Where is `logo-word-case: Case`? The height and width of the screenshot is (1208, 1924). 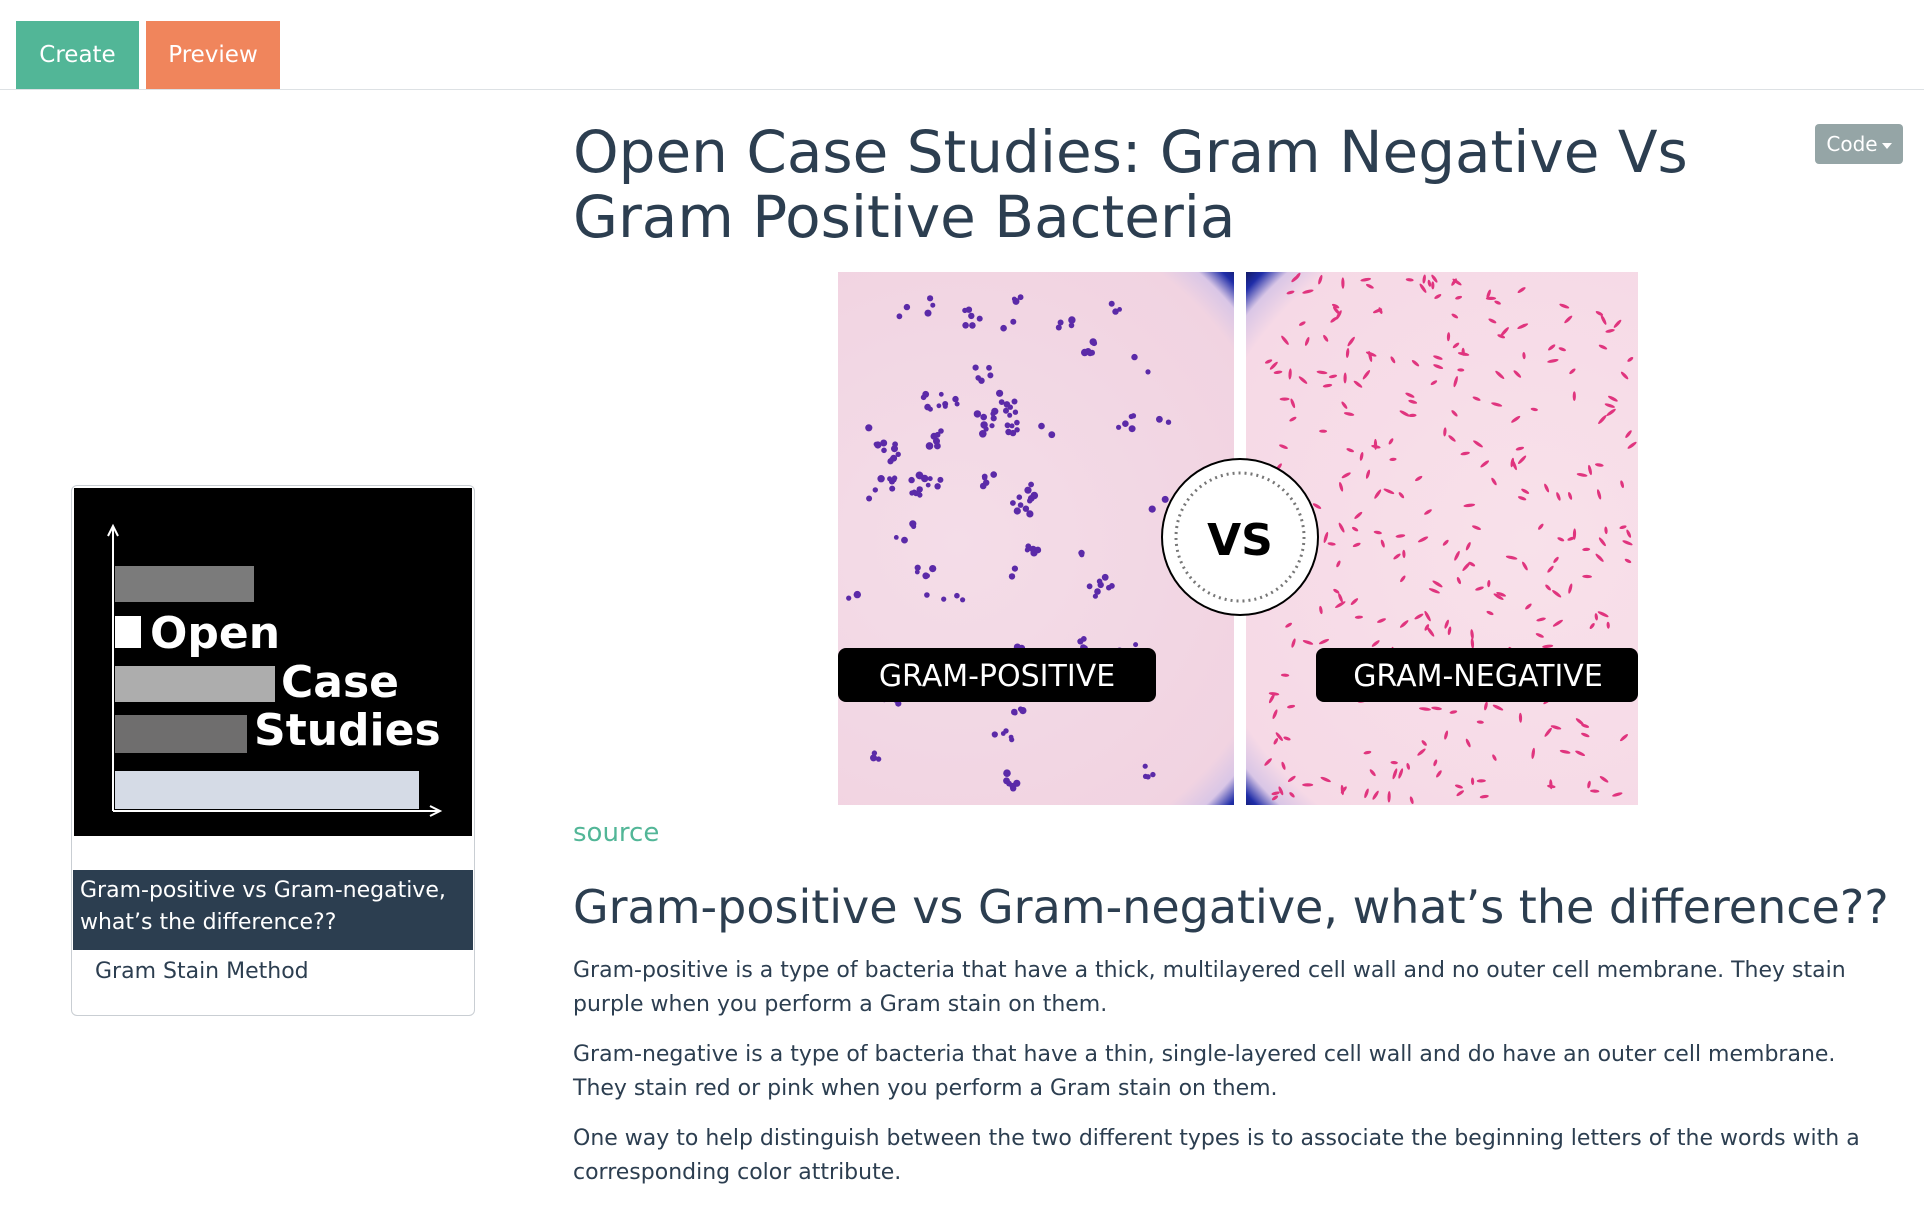 logo-word-case: Case is located at coordinates (340, 682).